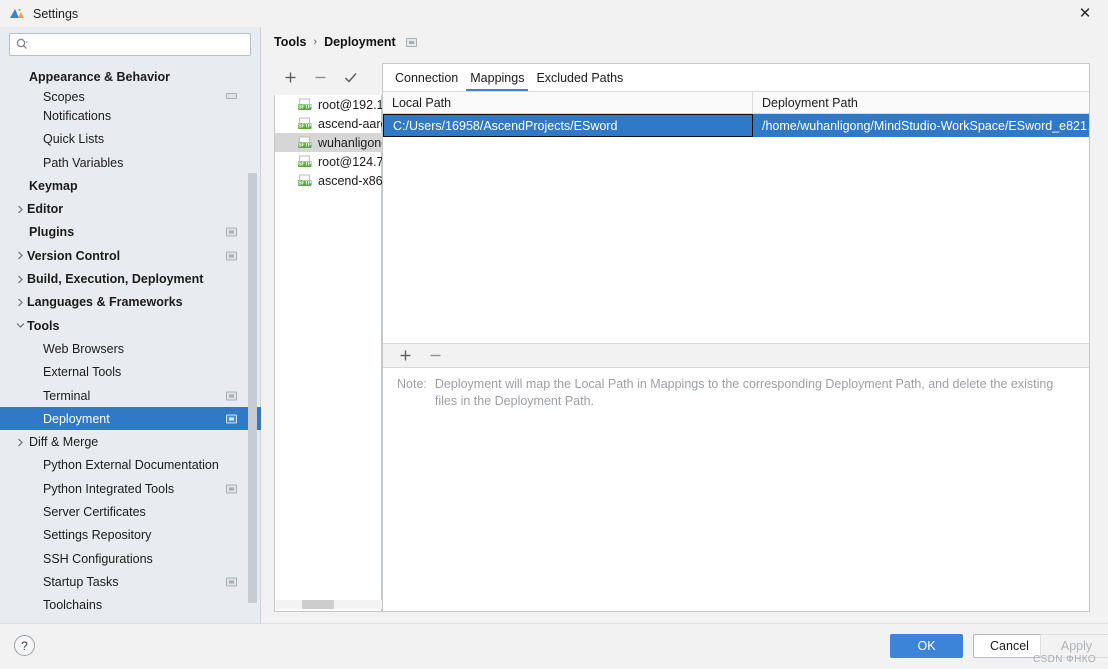 This screenshot has height=669, width=1108. Describe the element at coordinates (130, 255) in the screenshot. I see `sidebar-item-version-control: Version Control` at that location.